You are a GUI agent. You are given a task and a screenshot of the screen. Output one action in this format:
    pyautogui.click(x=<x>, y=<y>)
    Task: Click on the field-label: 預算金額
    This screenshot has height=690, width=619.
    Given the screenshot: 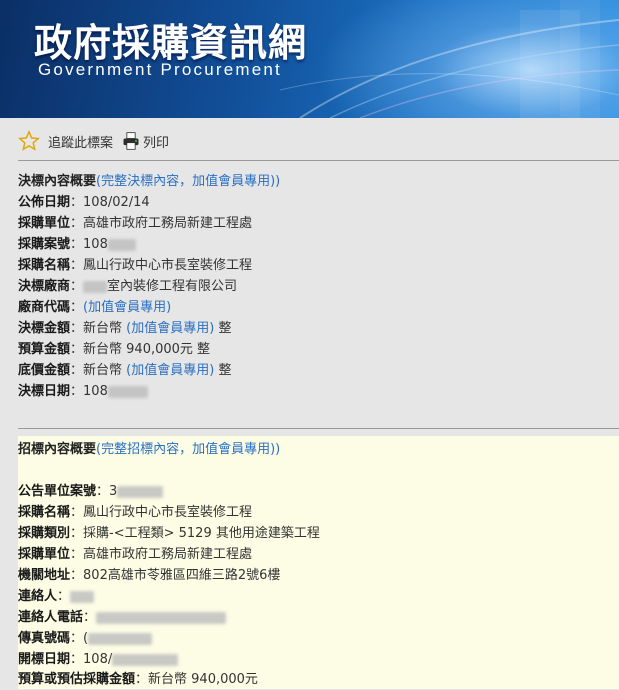 What is the action you would take?
    pyautogui.click(x=44, y=349)
    